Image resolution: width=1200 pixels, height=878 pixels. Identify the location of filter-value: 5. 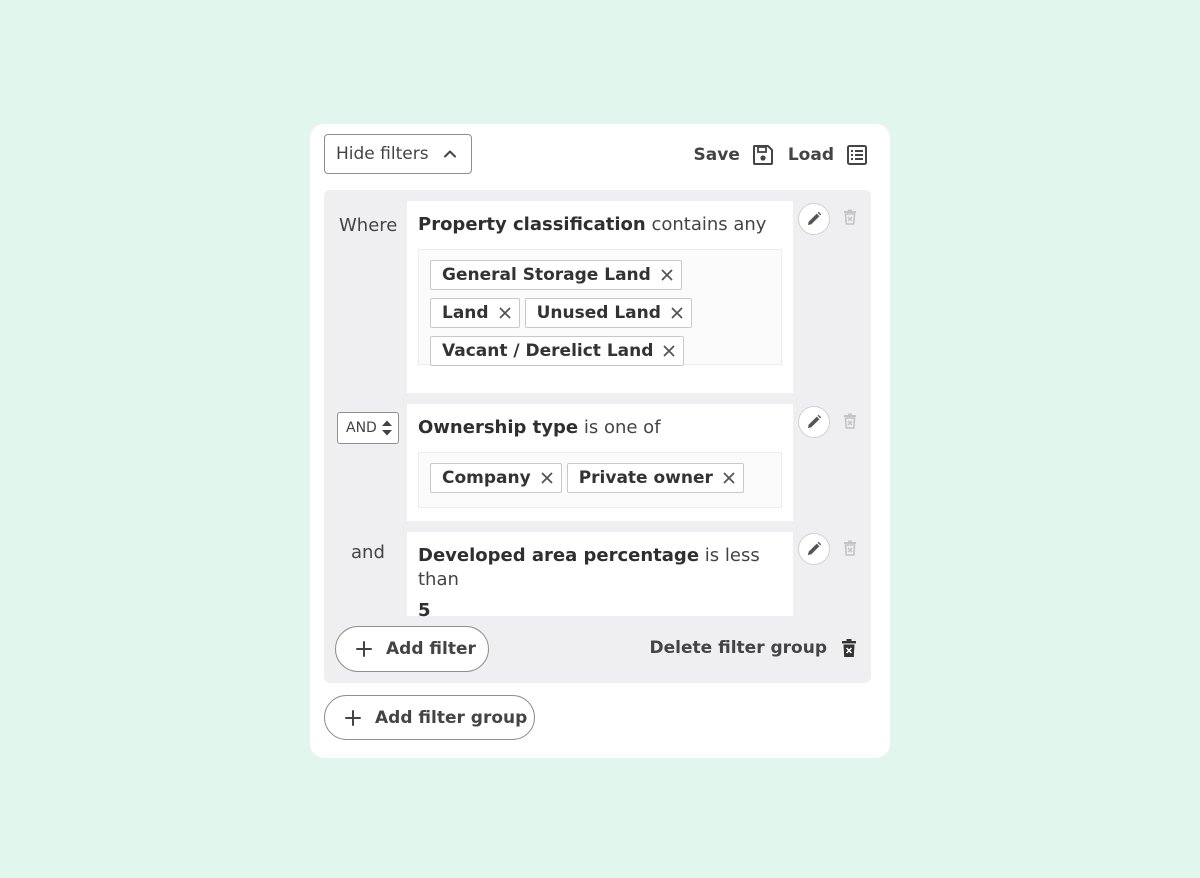
(424, 610).